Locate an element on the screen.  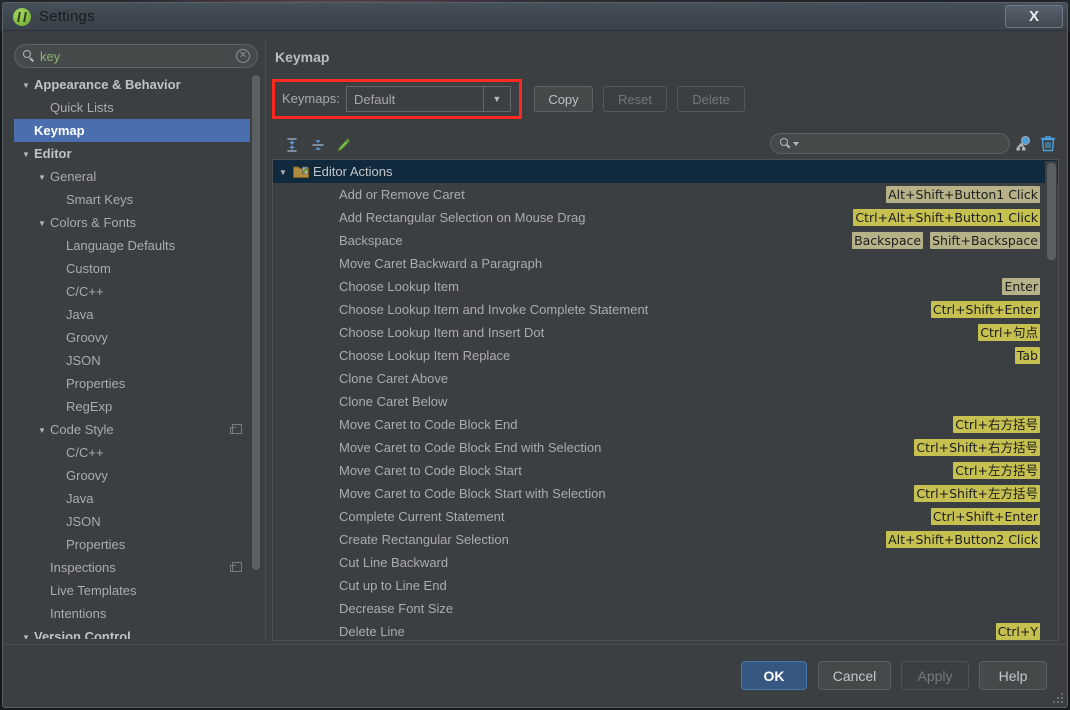
find-action-by-shortcut-icon is located at coordinates (1023, 143).